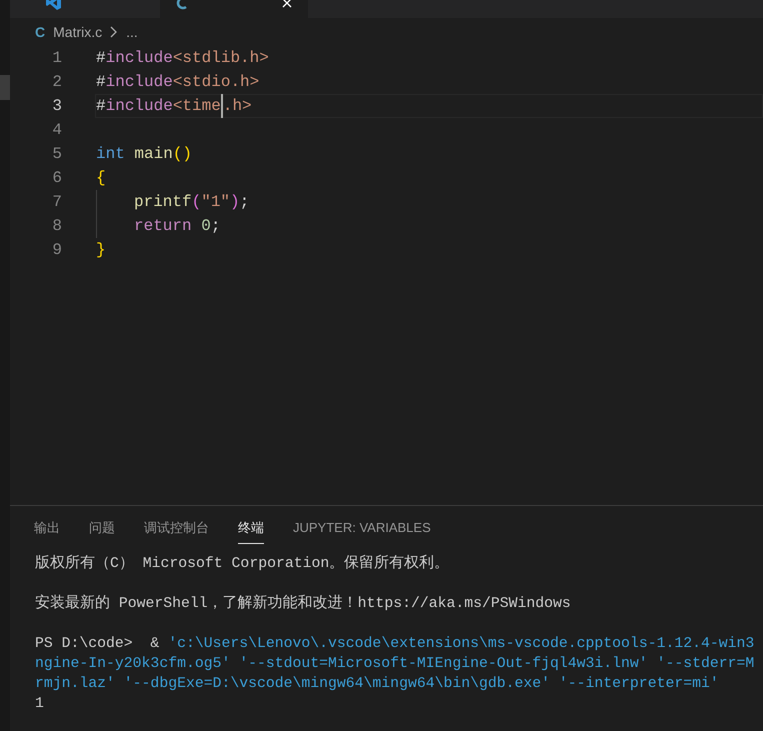 The height and width of the screenshot is (731, 763). Describe the element at coordinates (56, 250) in the screenshot. I see `line-number: 9` at that location.